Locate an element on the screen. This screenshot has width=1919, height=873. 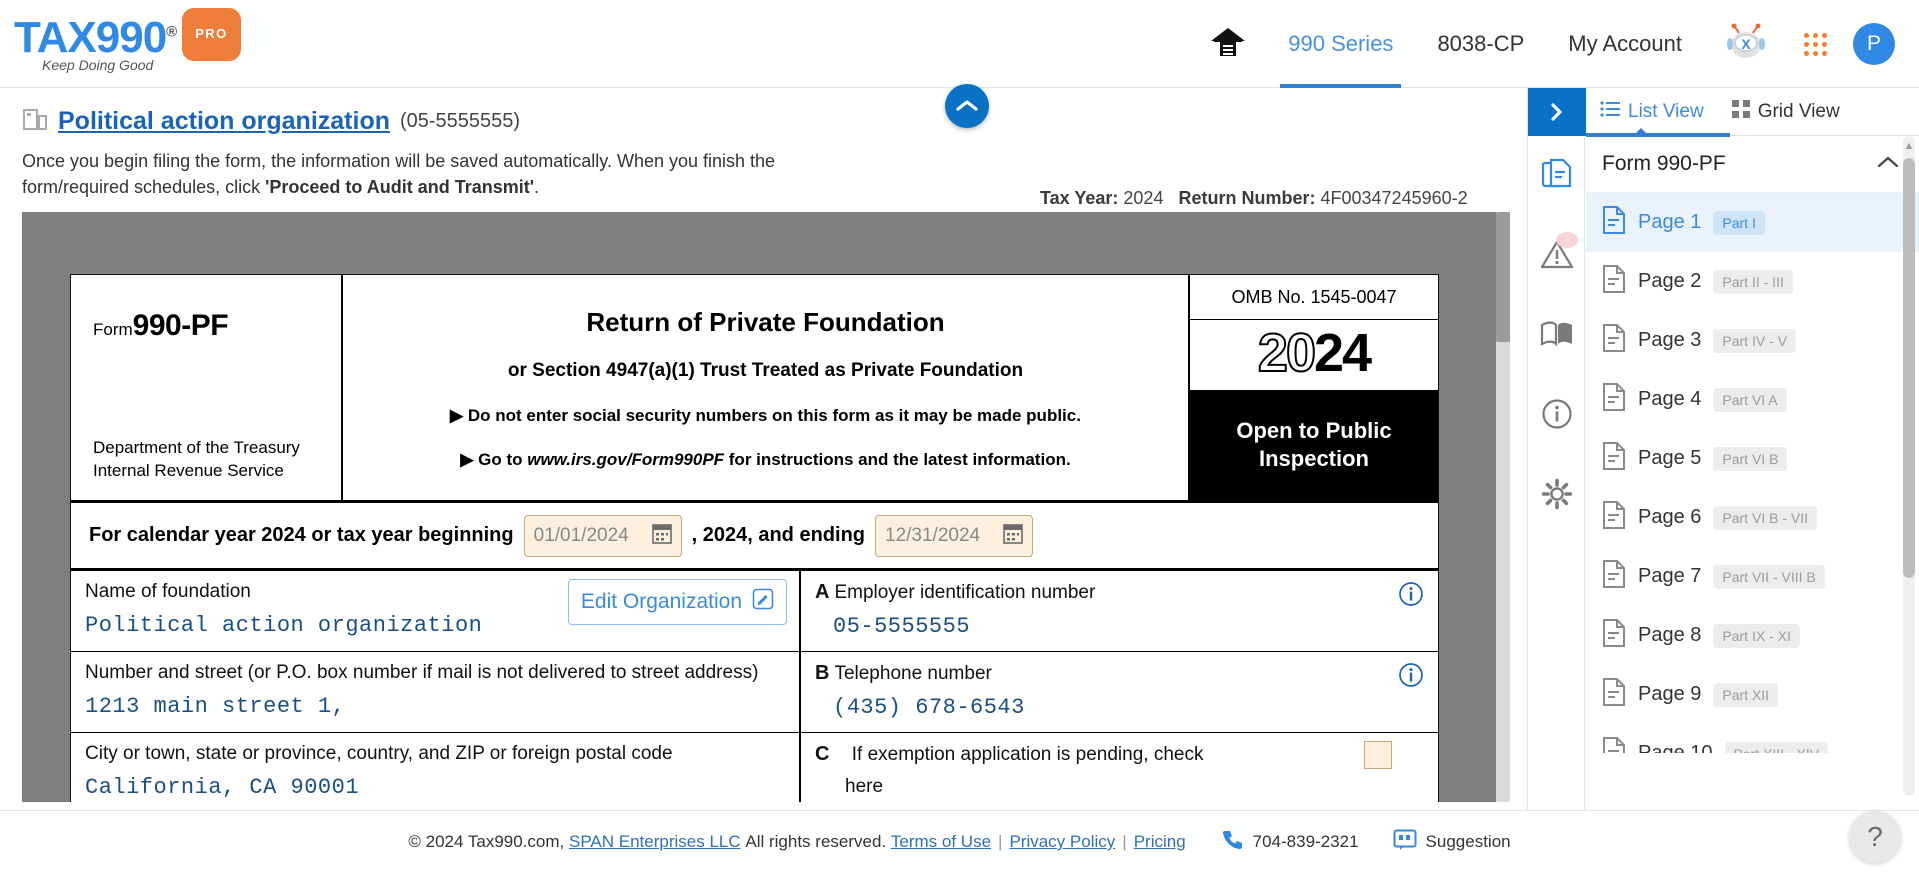
tax-year-value: 2024 is located at coordinates (1143, 198).